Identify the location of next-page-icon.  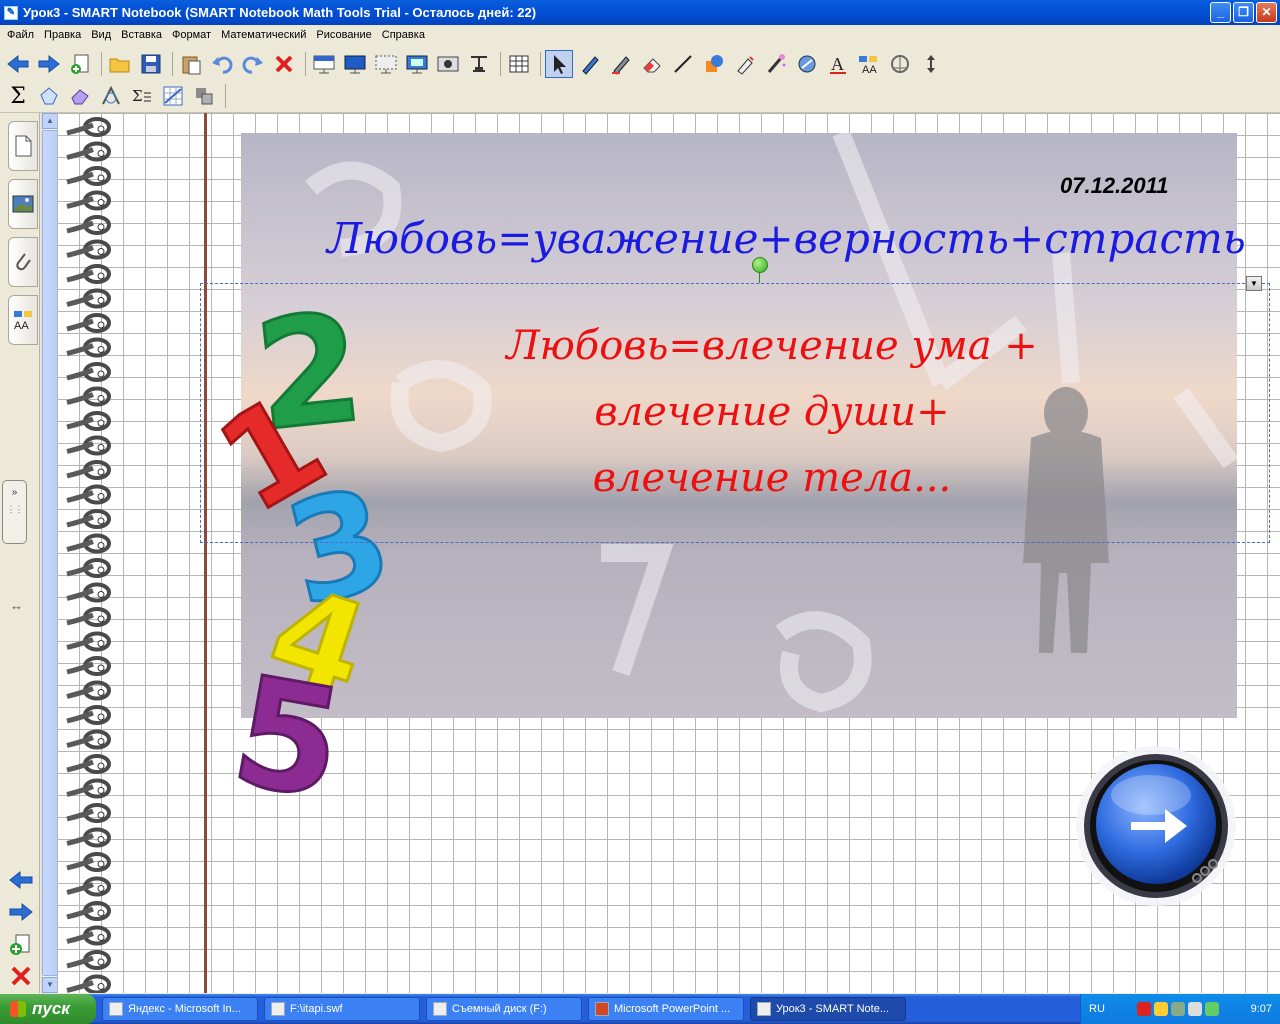
(22, 914).